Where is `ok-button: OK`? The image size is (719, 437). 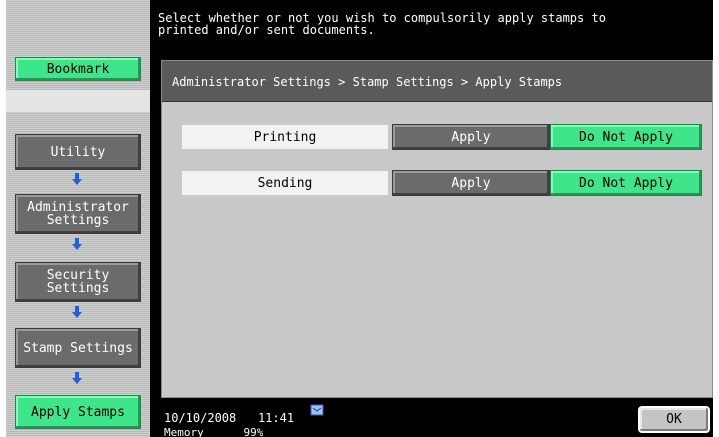
ok-button: OK is located at coordinates (674, 419).